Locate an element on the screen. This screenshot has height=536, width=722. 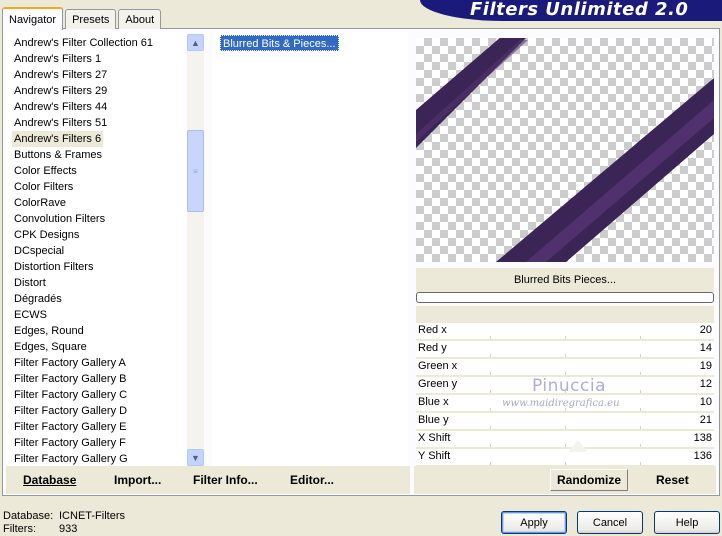
tab-strip: Navigator Presets About is located at coordinates (82, 18).